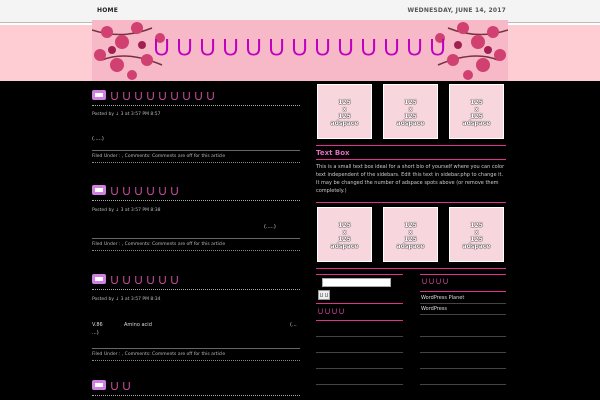  I want to click on post-body-text: Amino acid, so click(138, 325).